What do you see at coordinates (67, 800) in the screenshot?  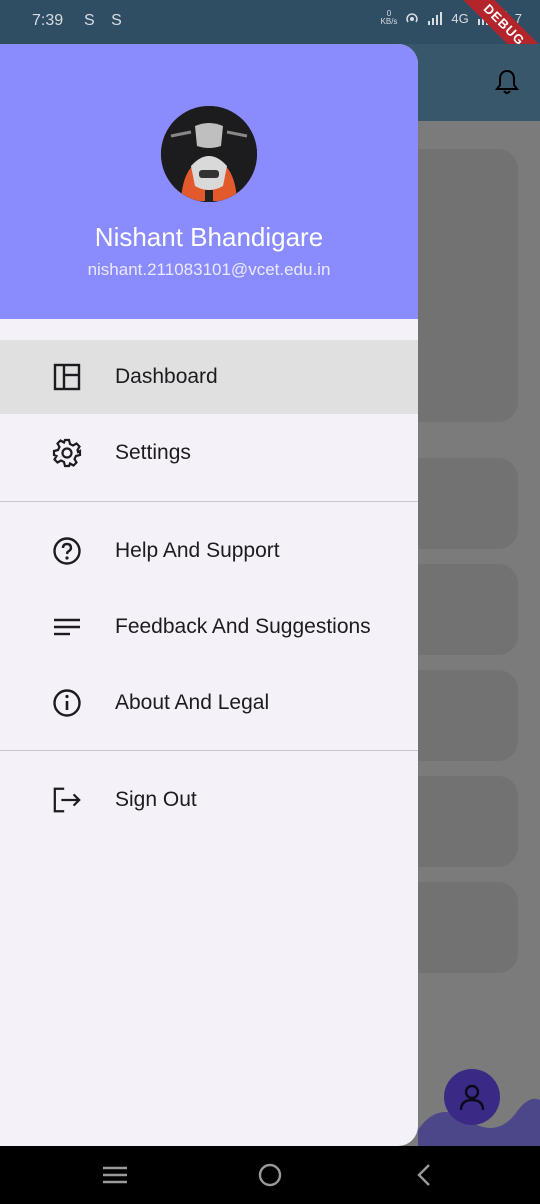 I see `logout-icon` at bounding box center [67, 800].